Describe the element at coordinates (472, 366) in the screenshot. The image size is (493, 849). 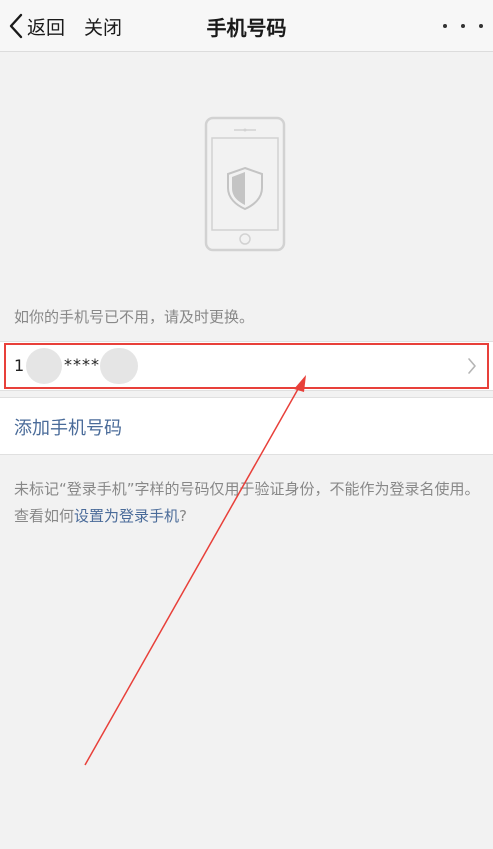
I see `chevron-right-icon` at that location.